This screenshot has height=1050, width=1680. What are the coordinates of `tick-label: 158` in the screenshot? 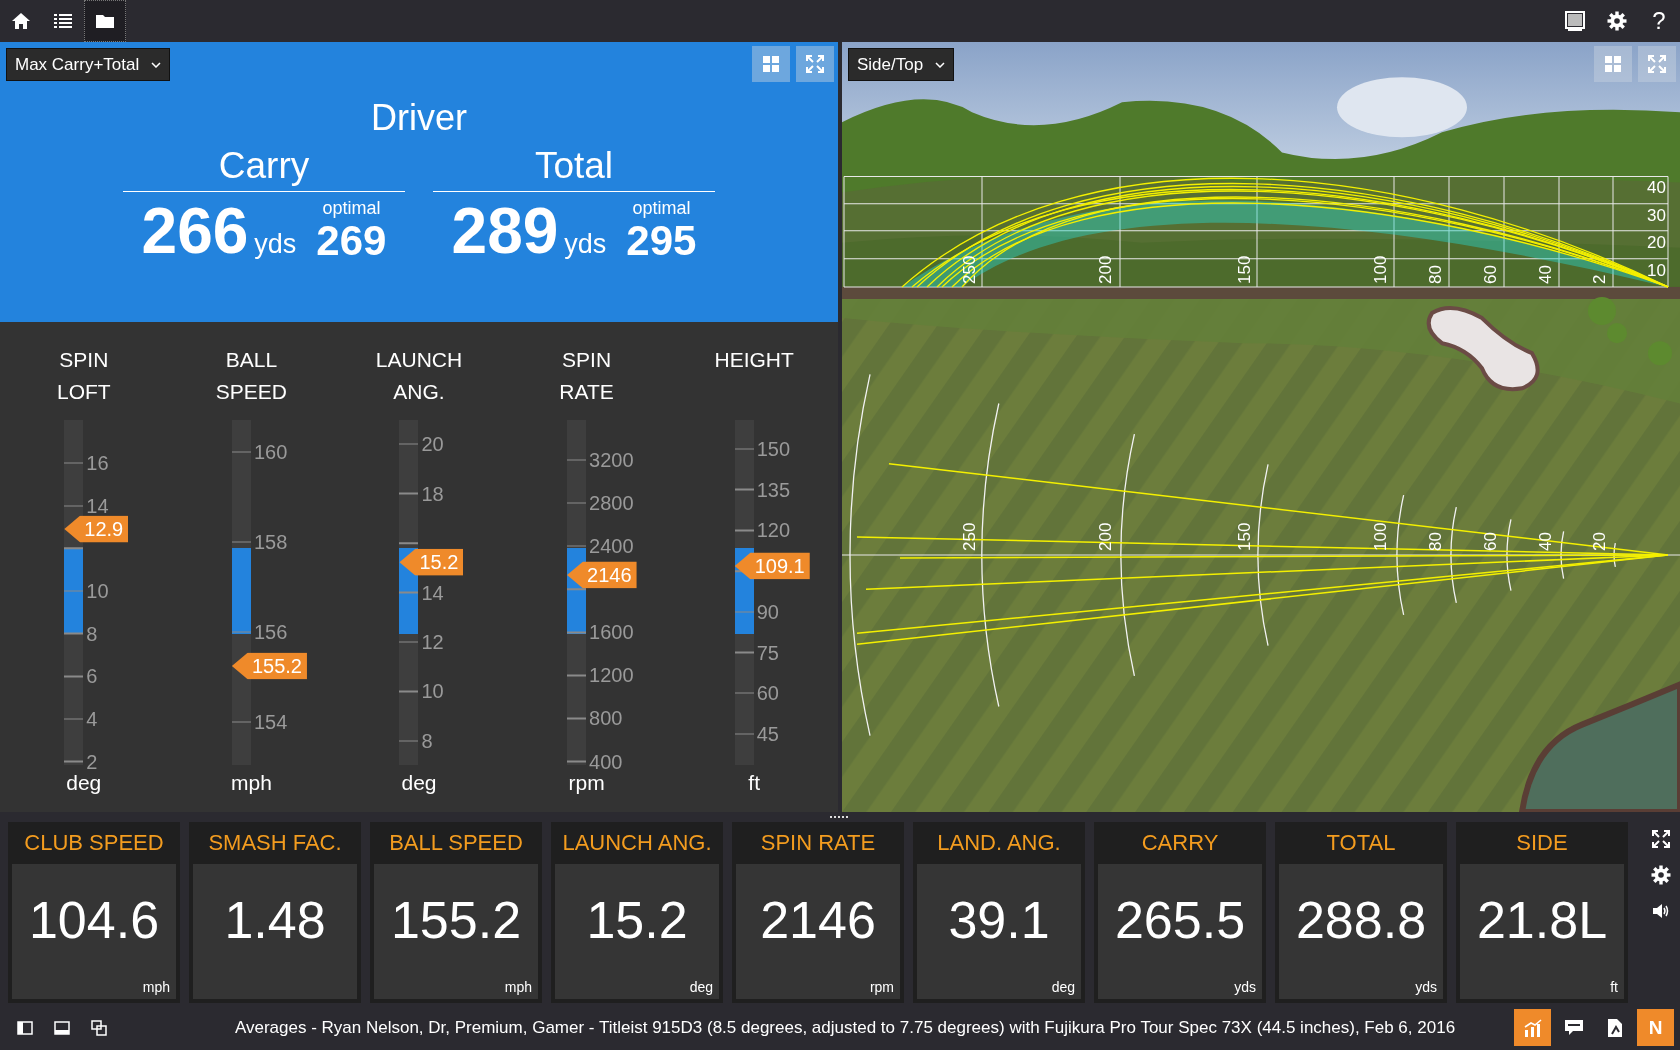 It's located at (270, 542).